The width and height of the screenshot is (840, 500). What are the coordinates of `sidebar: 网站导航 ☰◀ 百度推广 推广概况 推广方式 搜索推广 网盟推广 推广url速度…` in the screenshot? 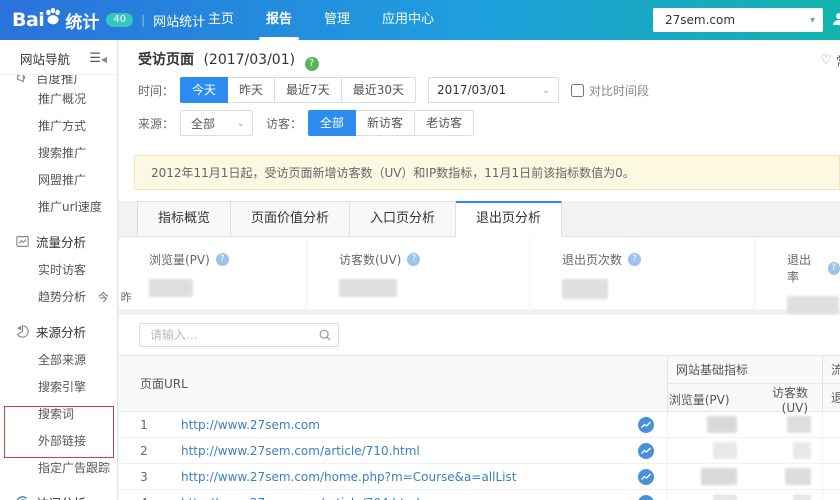 It's located at (66, 270).